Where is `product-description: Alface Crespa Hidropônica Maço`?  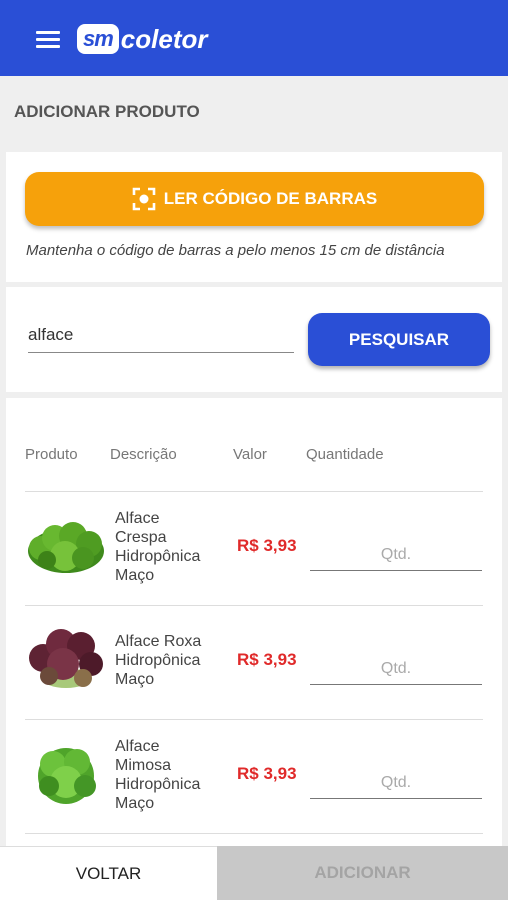
product-description: Alface Crespa Hidropônica Maço is located at coordinates (170, 547).